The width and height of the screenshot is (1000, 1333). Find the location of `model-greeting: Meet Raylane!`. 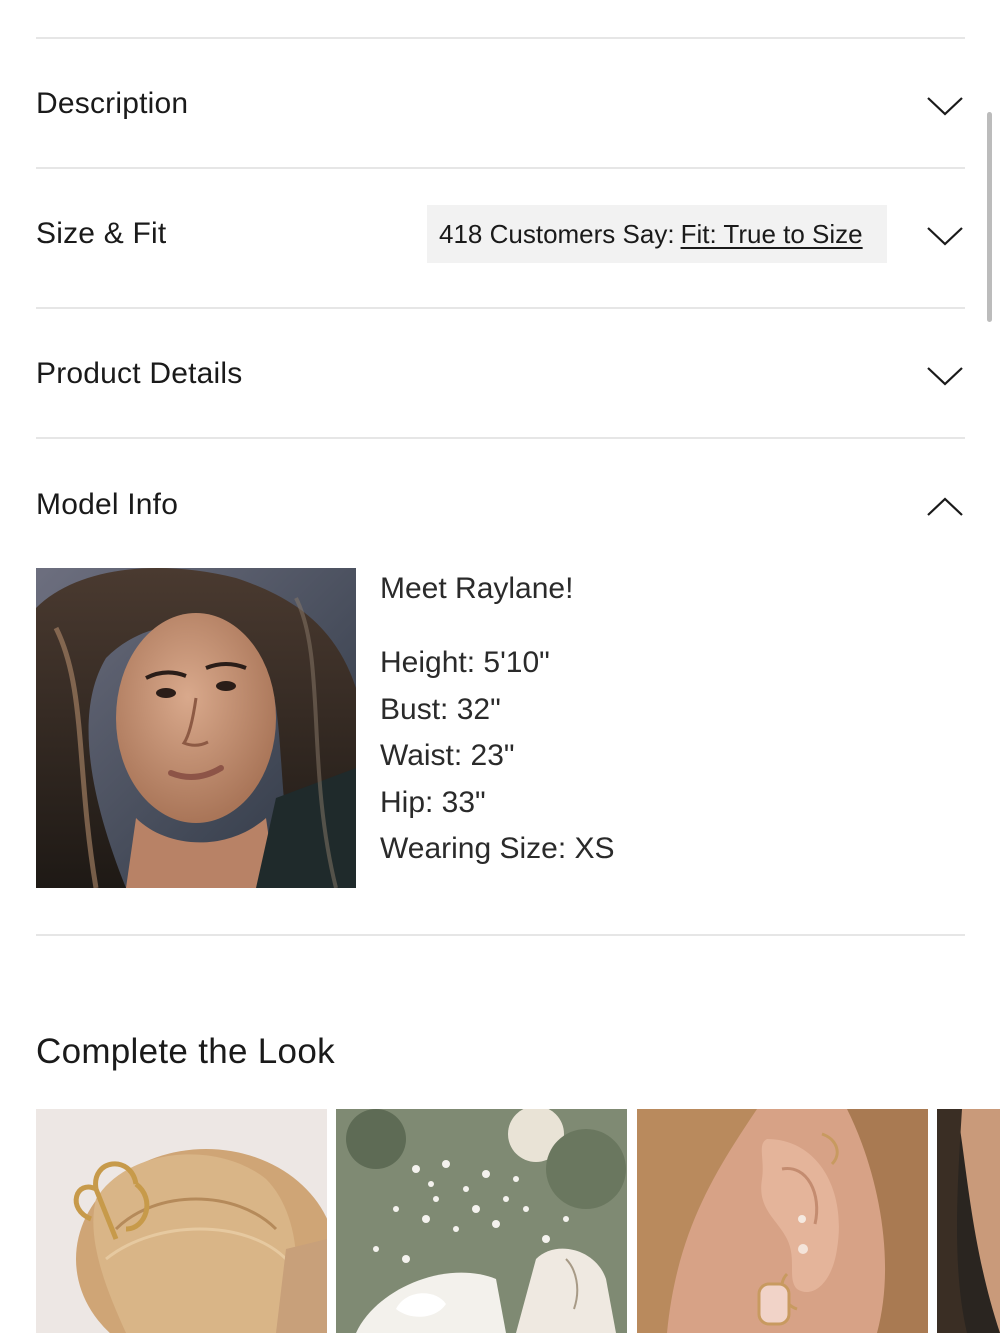

model-greeting: Meet Raylane! is located at coordinates (477, 588).